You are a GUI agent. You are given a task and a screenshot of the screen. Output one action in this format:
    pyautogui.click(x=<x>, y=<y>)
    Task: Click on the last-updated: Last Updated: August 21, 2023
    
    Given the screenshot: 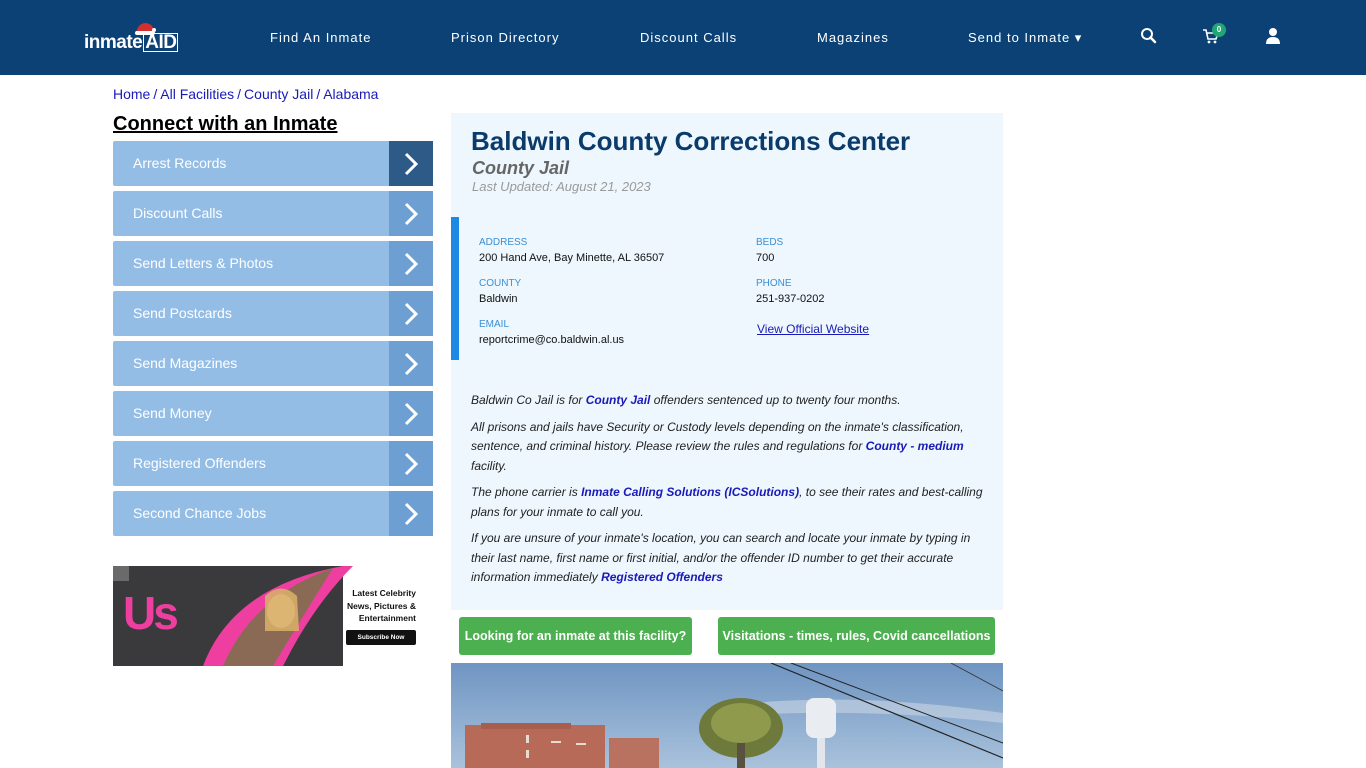 What is the action you would take?
    pyautogui.click(x=561, y=186)
    